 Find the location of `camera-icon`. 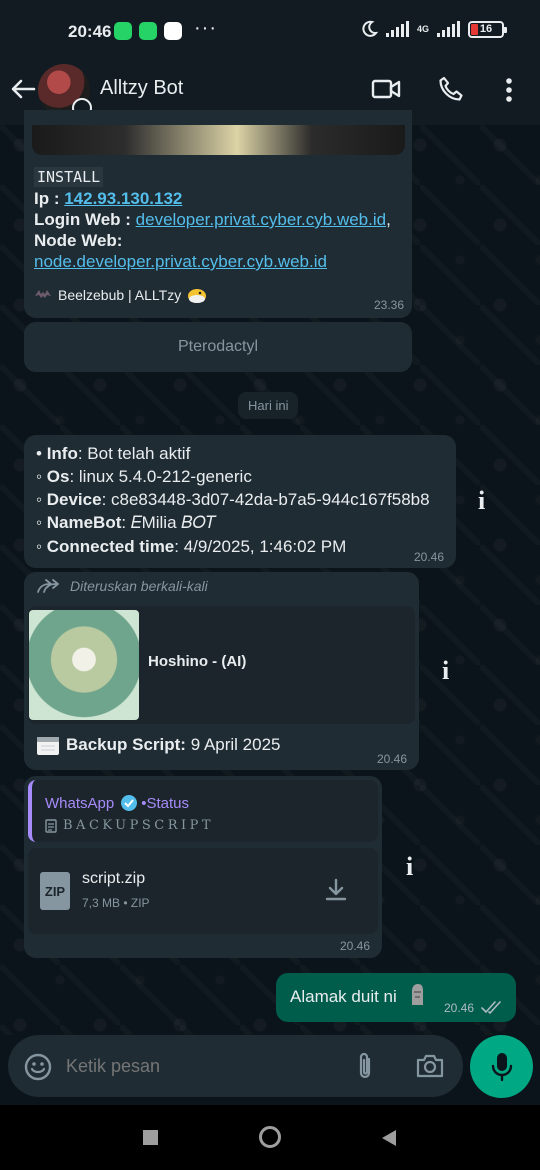

camera-icon is located at coordinates (430, 1066).